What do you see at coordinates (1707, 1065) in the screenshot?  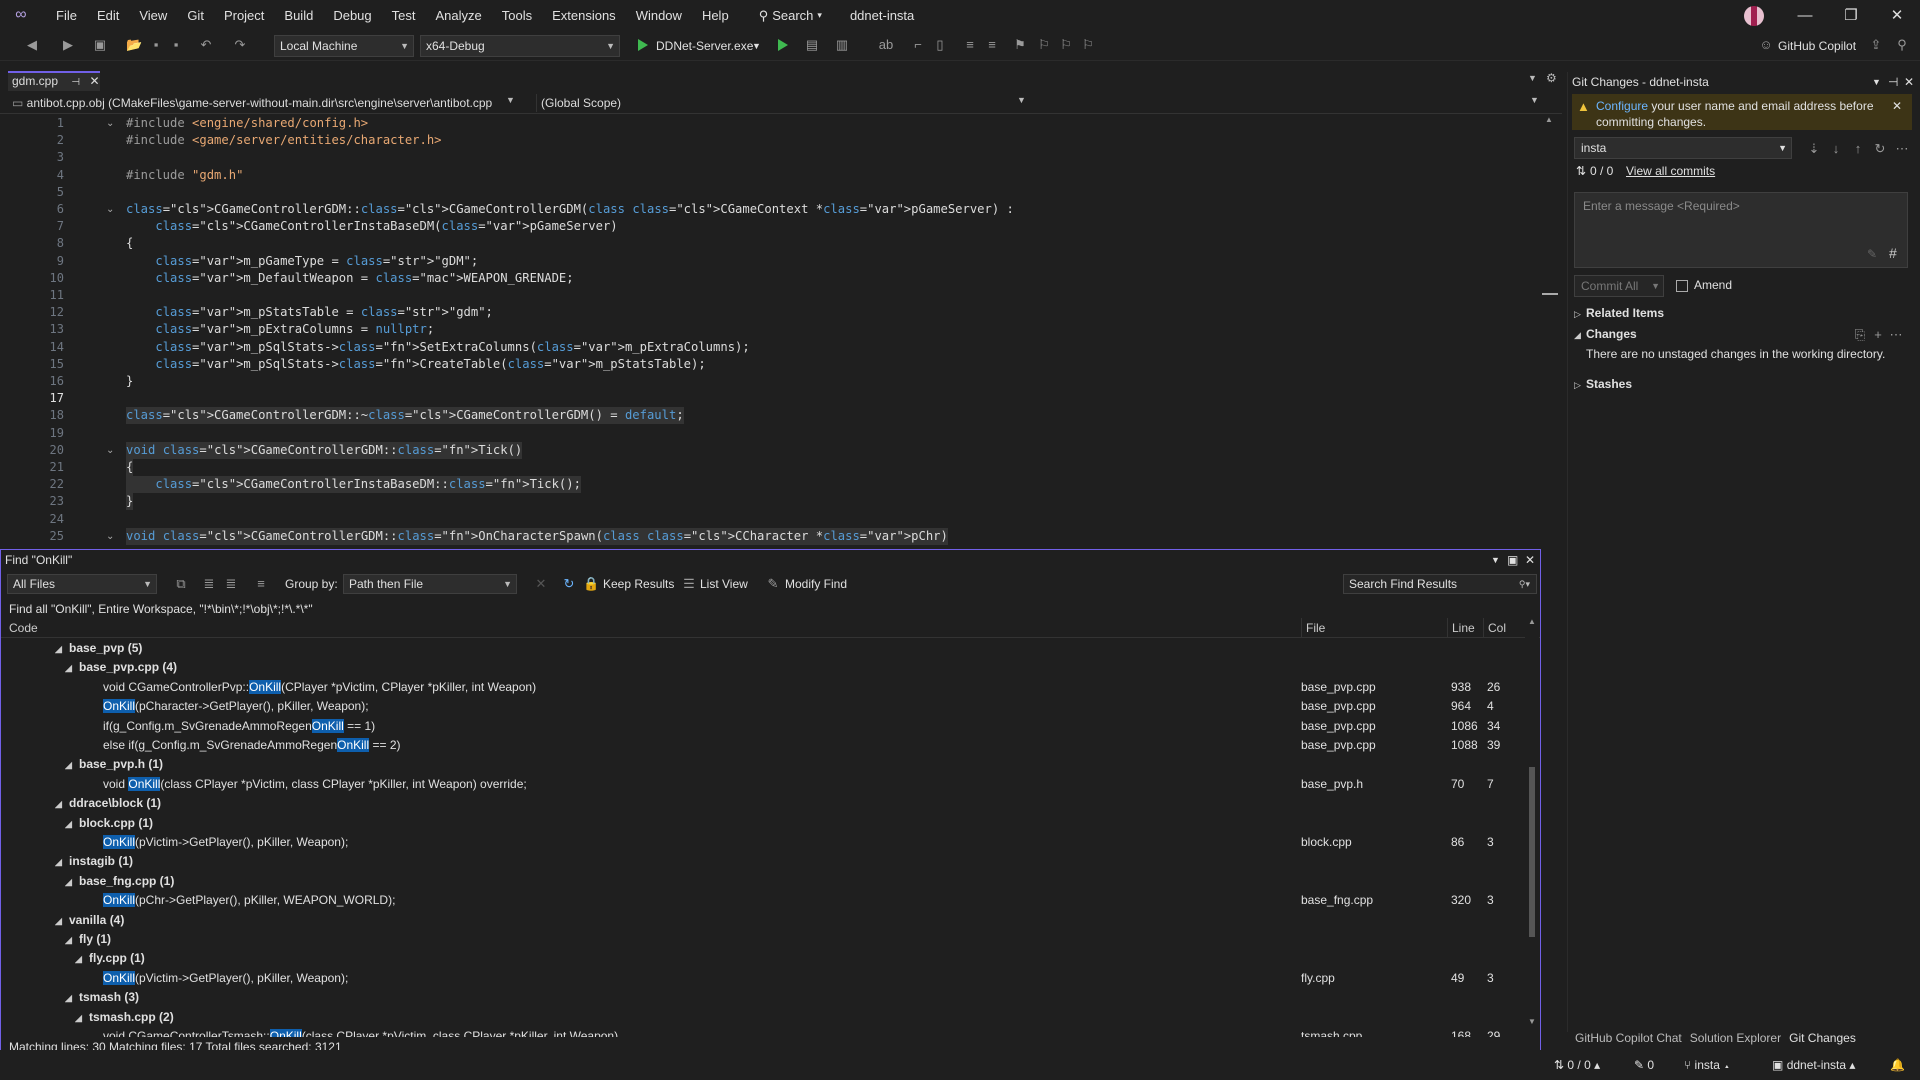 I see `branch-status: ⑂ insta ▴` at bounding box center [1707, 1065].